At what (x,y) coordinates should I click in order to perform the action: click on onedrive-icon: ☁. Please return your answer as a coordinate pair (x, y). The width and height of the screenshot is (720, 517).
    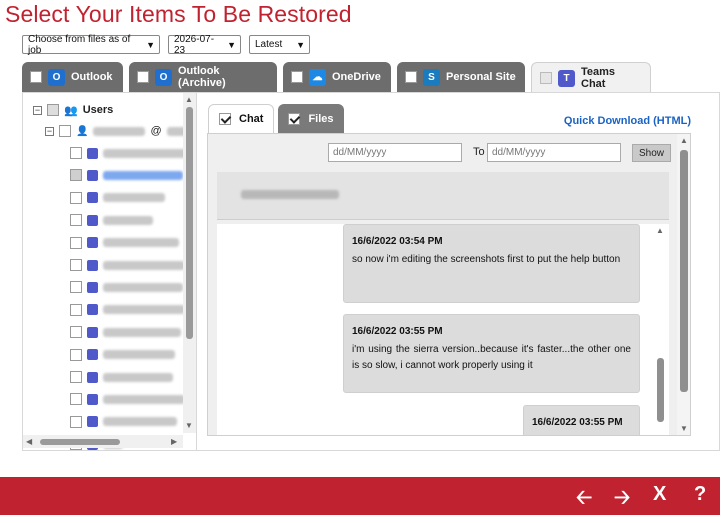
    Looking at the image, I should click on (317, 77).